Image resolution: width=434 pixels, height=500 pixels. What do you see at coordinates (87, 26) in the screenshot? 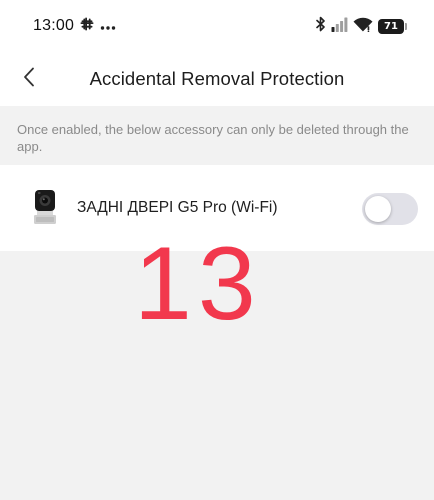
I see `slack-icon` at bounding box center [87, 26].